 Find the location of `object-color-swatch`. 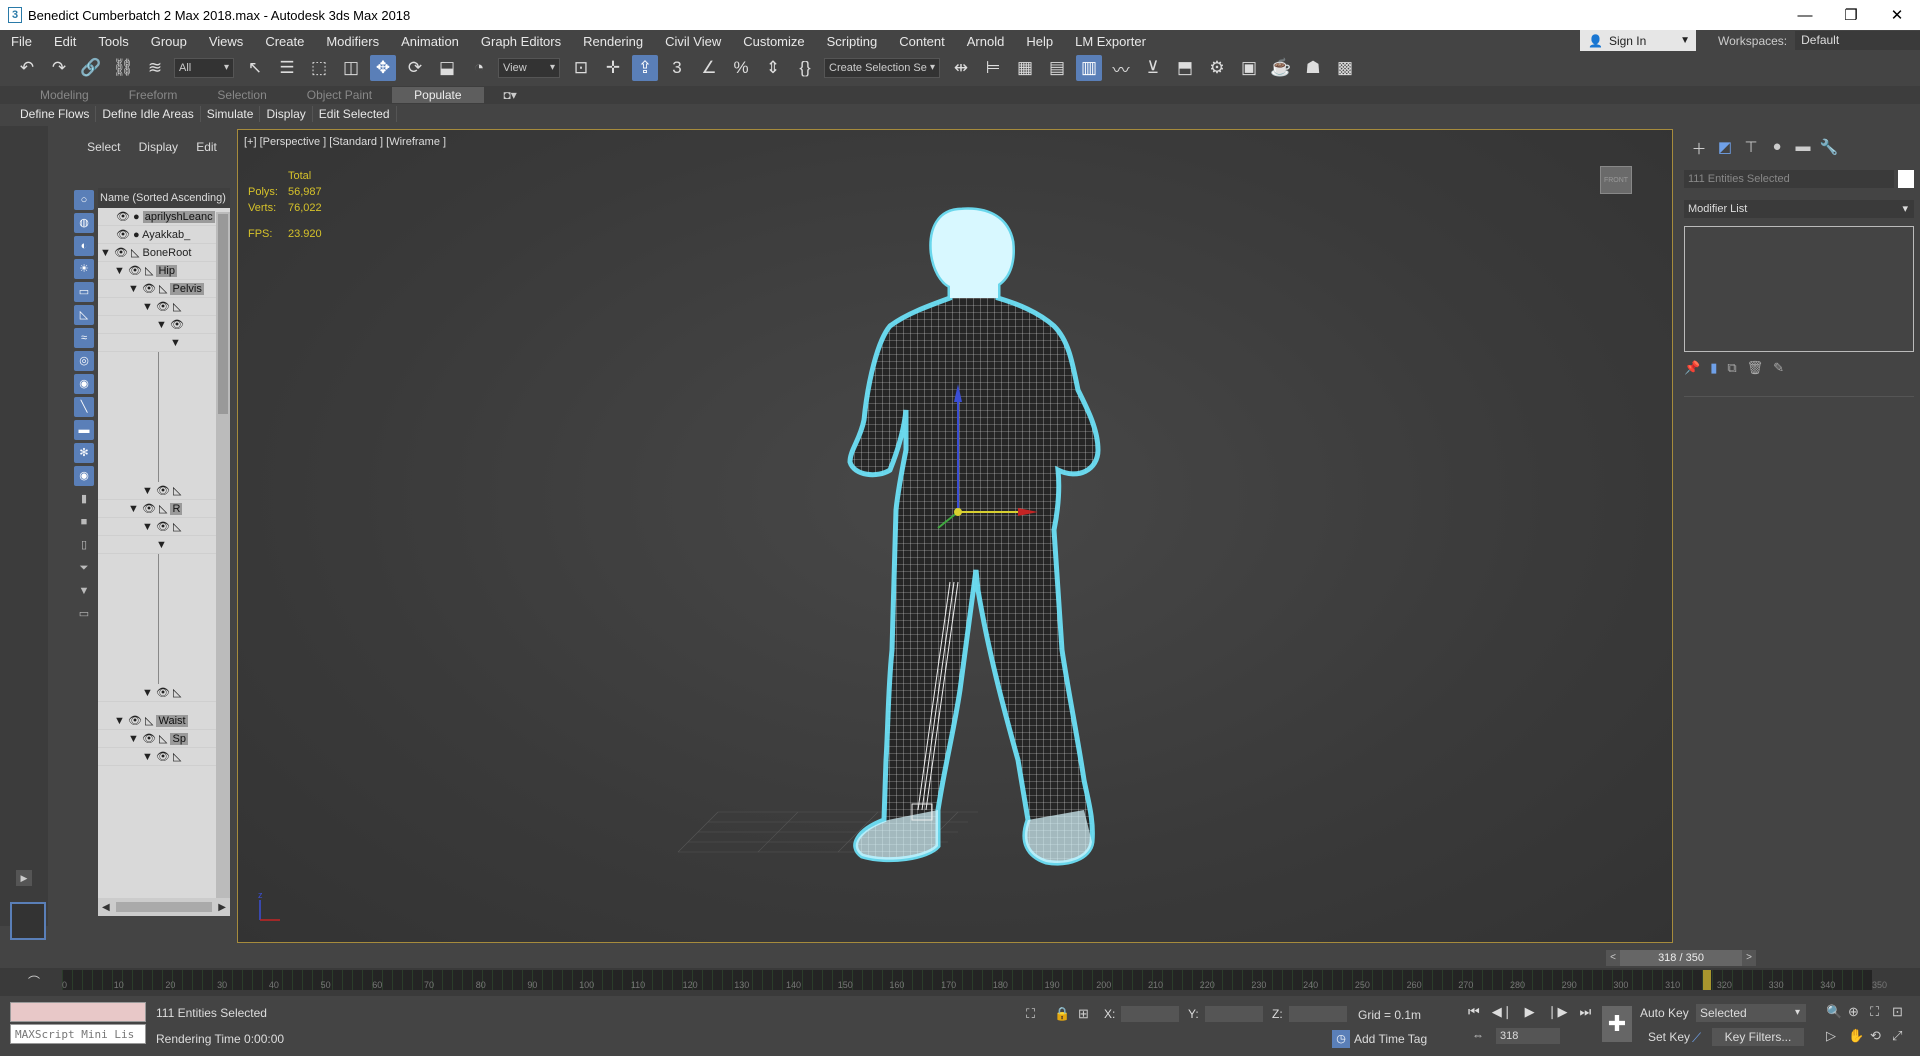

object-color-swatch is located at coordinates (1906, 179).